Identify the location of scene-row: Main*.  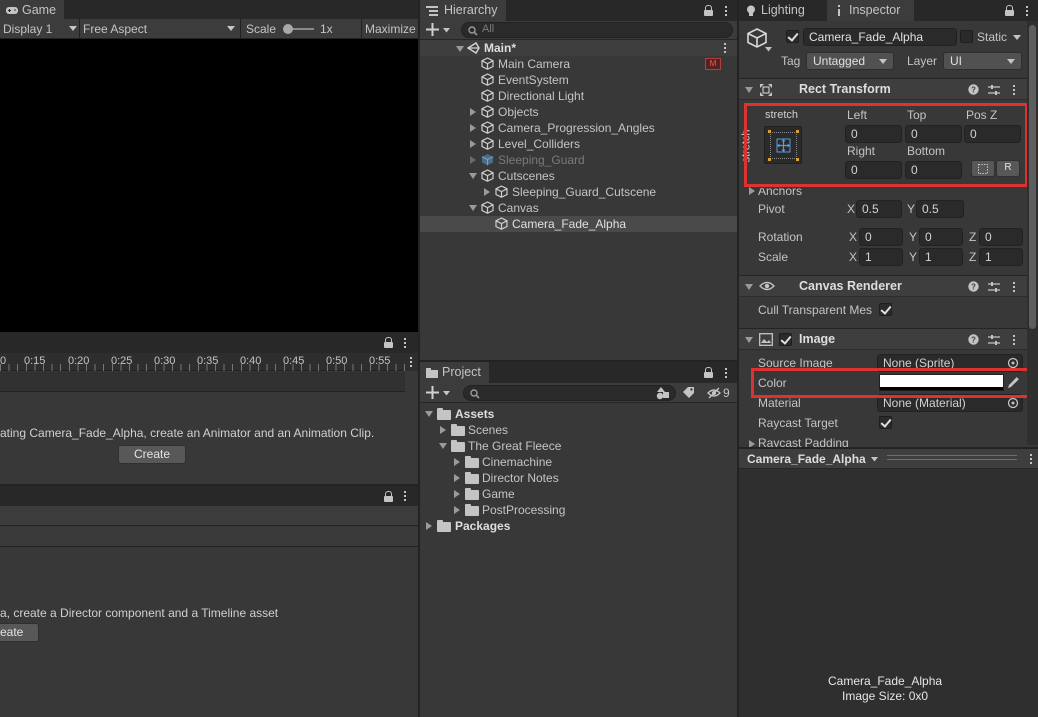
(578, 48).